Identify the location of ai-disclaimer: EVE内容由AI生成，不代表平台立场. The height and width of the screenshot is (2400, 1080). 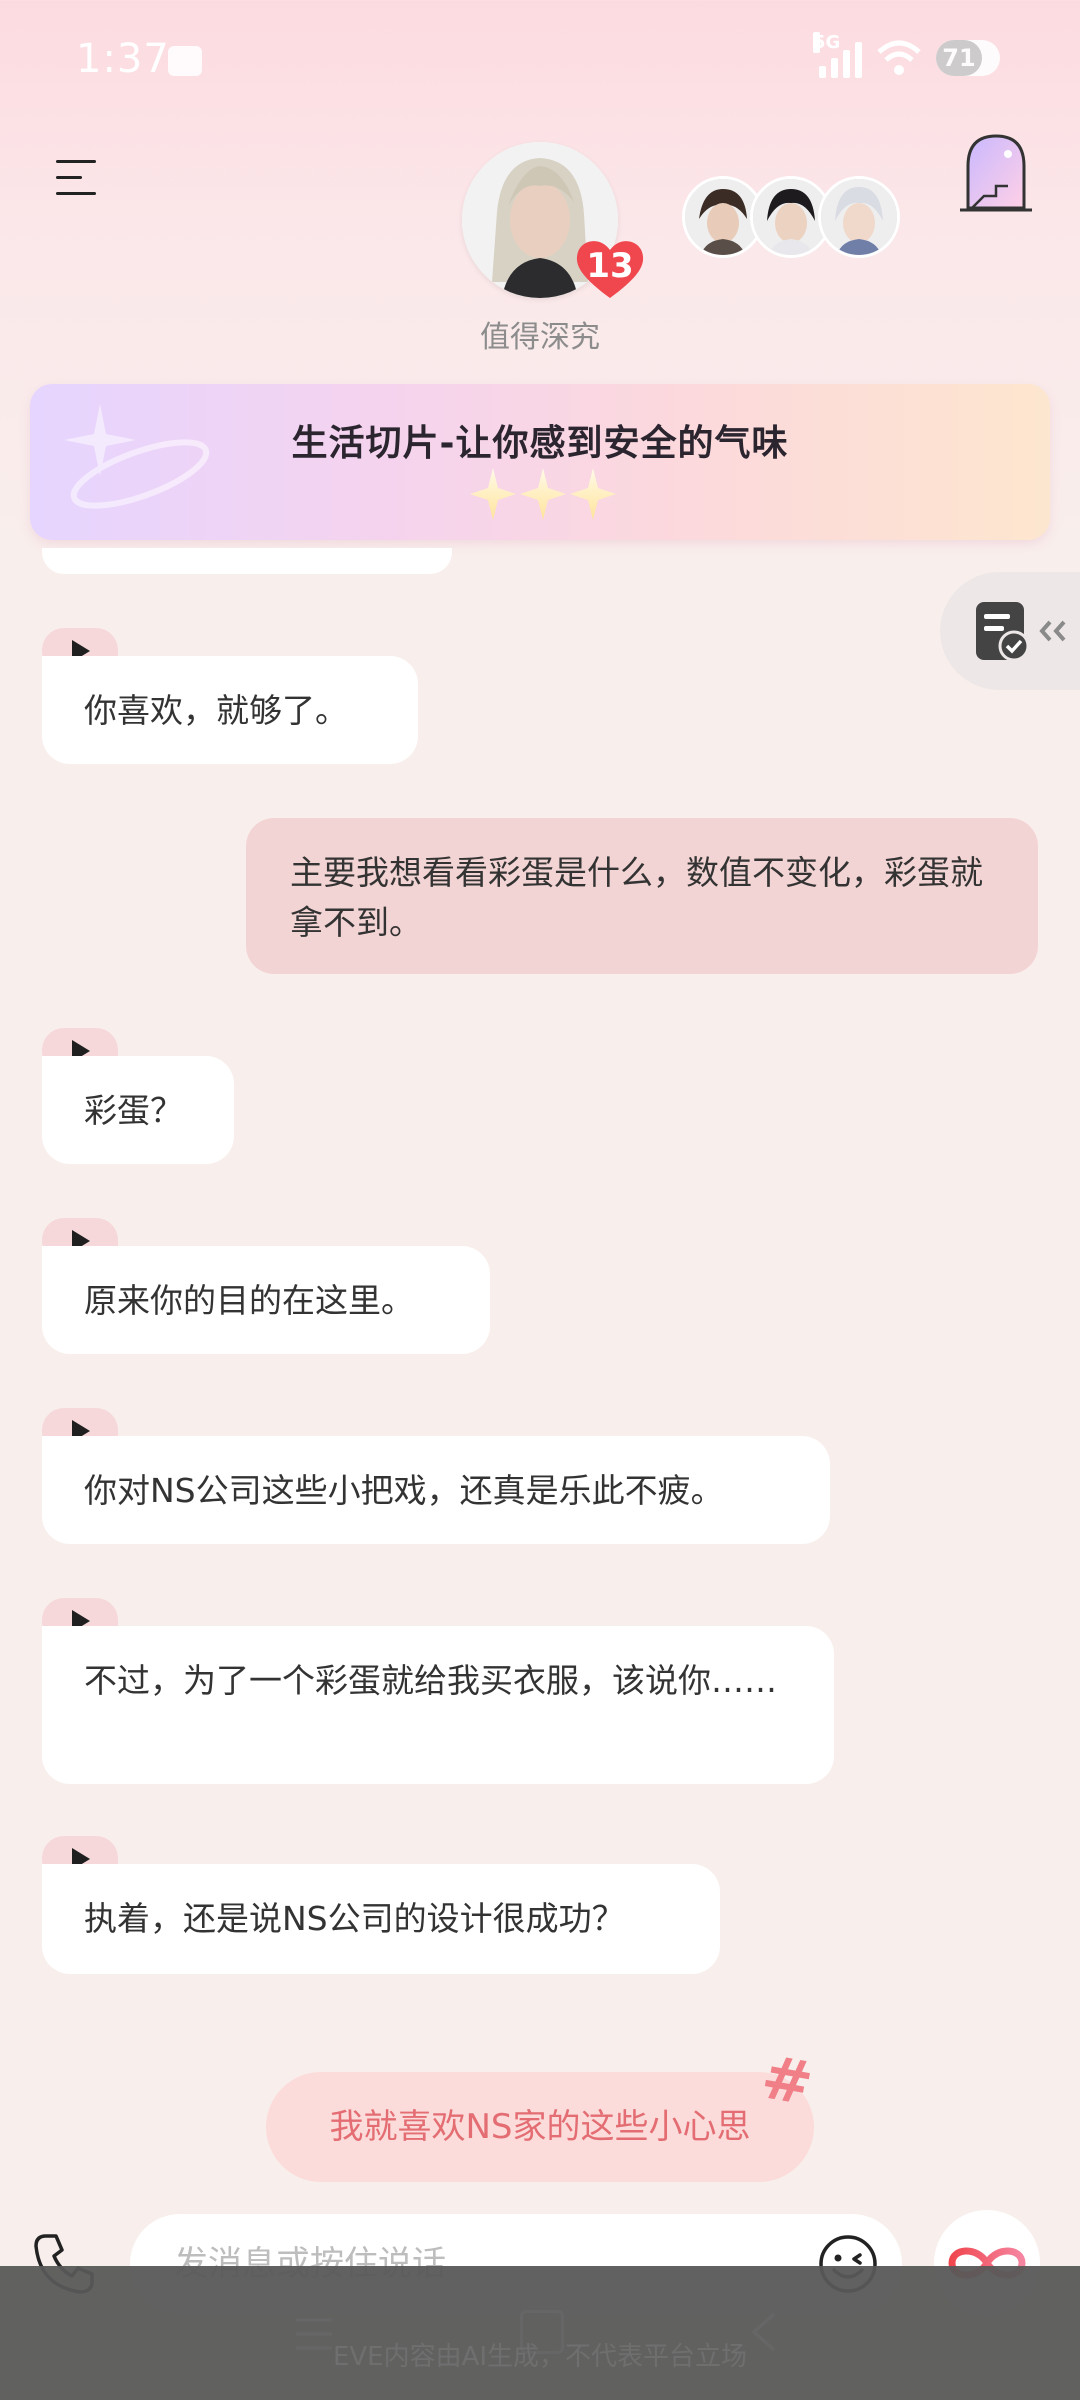
(540, 2357).